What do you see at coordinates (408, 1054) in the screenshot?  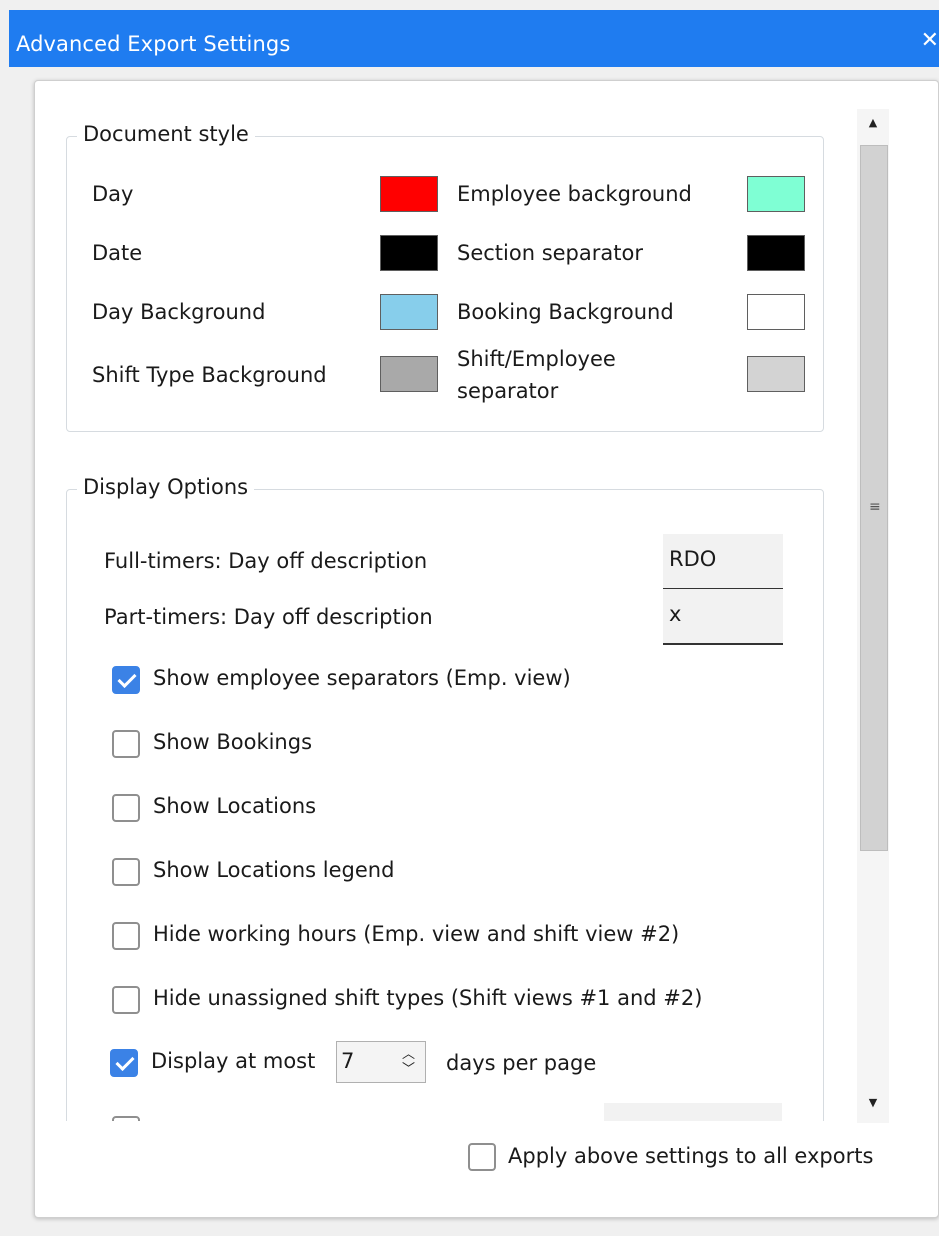 I see `stepper-up-icon: ︿` at bounding box center [408, 1054].